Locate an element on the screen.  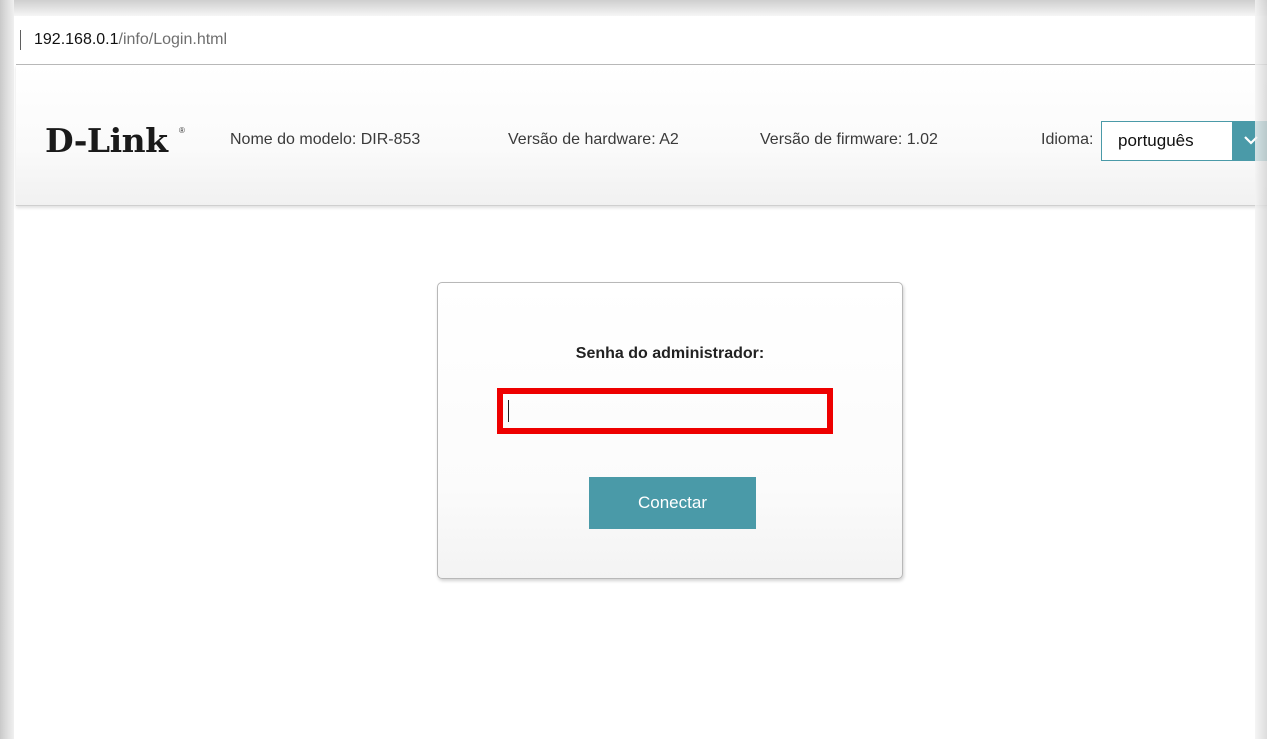
dlink-logo: D-Link is located at coordinates (106, 140).